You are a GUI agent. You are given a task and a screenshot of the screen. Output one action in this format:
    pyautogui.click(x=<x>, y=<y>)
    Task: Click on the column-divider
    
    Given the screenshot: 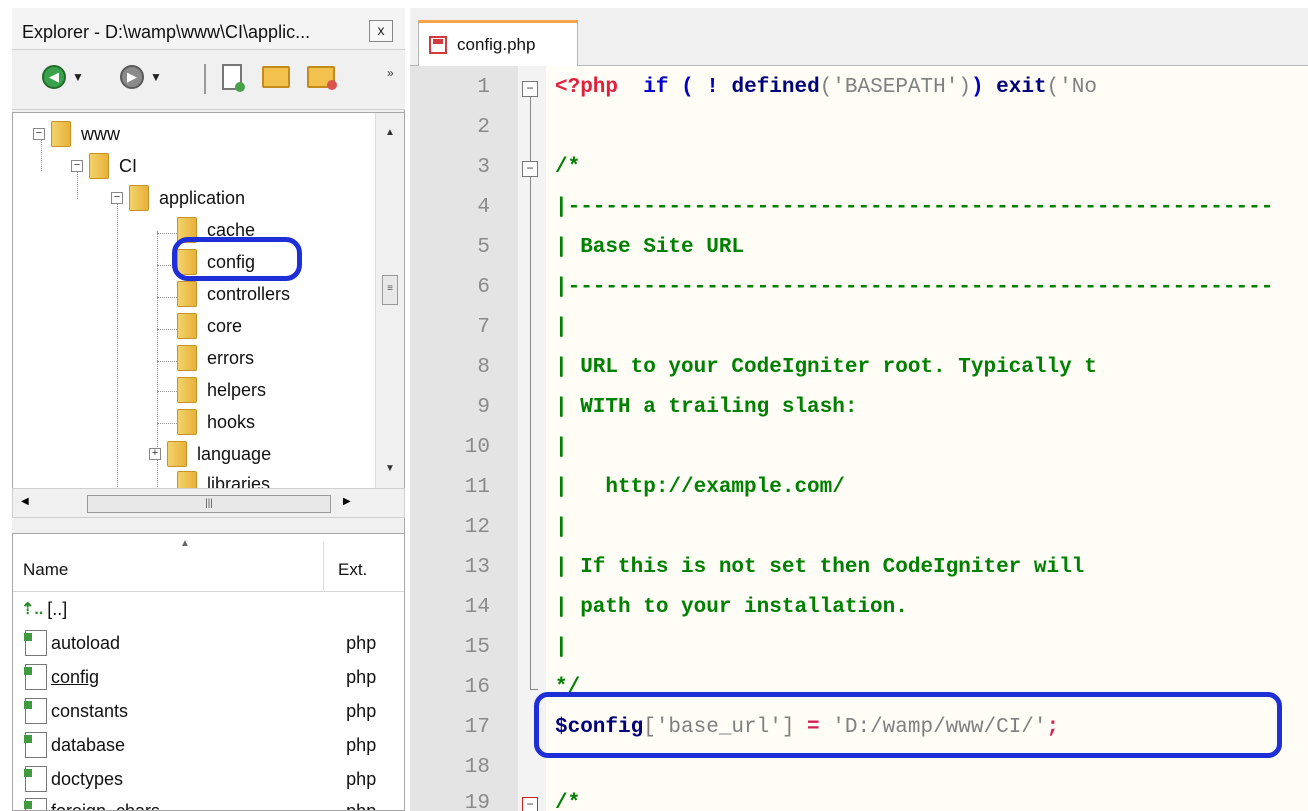 What is the action you would take?
    pyautogui.click(x=323, y=567)
    